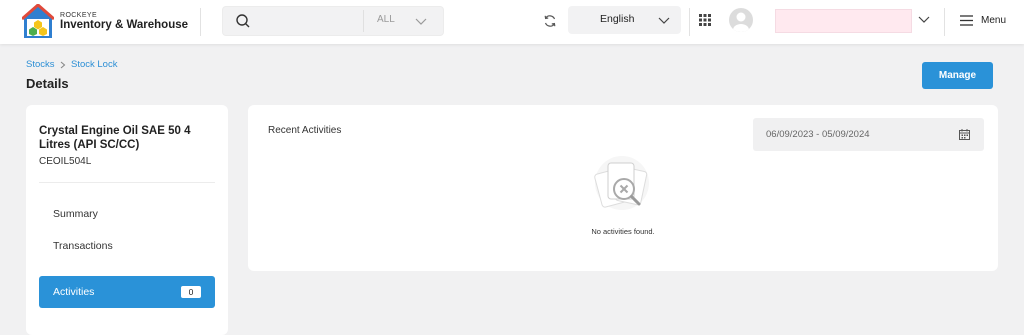 This screenshot has height=335, width=1024. I want to click on breadcrumb-stocks: Stocks, so click(40, 64).